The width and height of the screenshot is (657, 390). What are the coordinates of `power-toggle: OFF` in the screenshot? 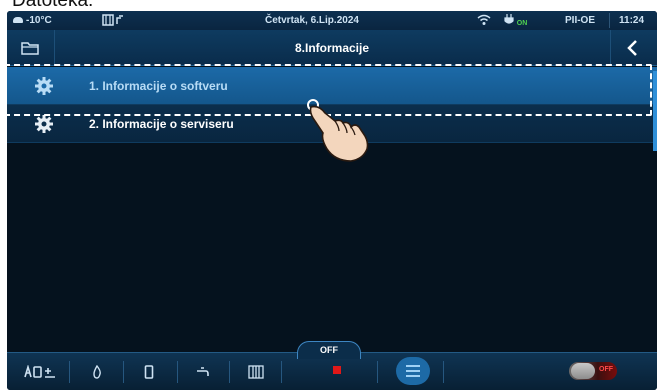 It's located at (593, 371).